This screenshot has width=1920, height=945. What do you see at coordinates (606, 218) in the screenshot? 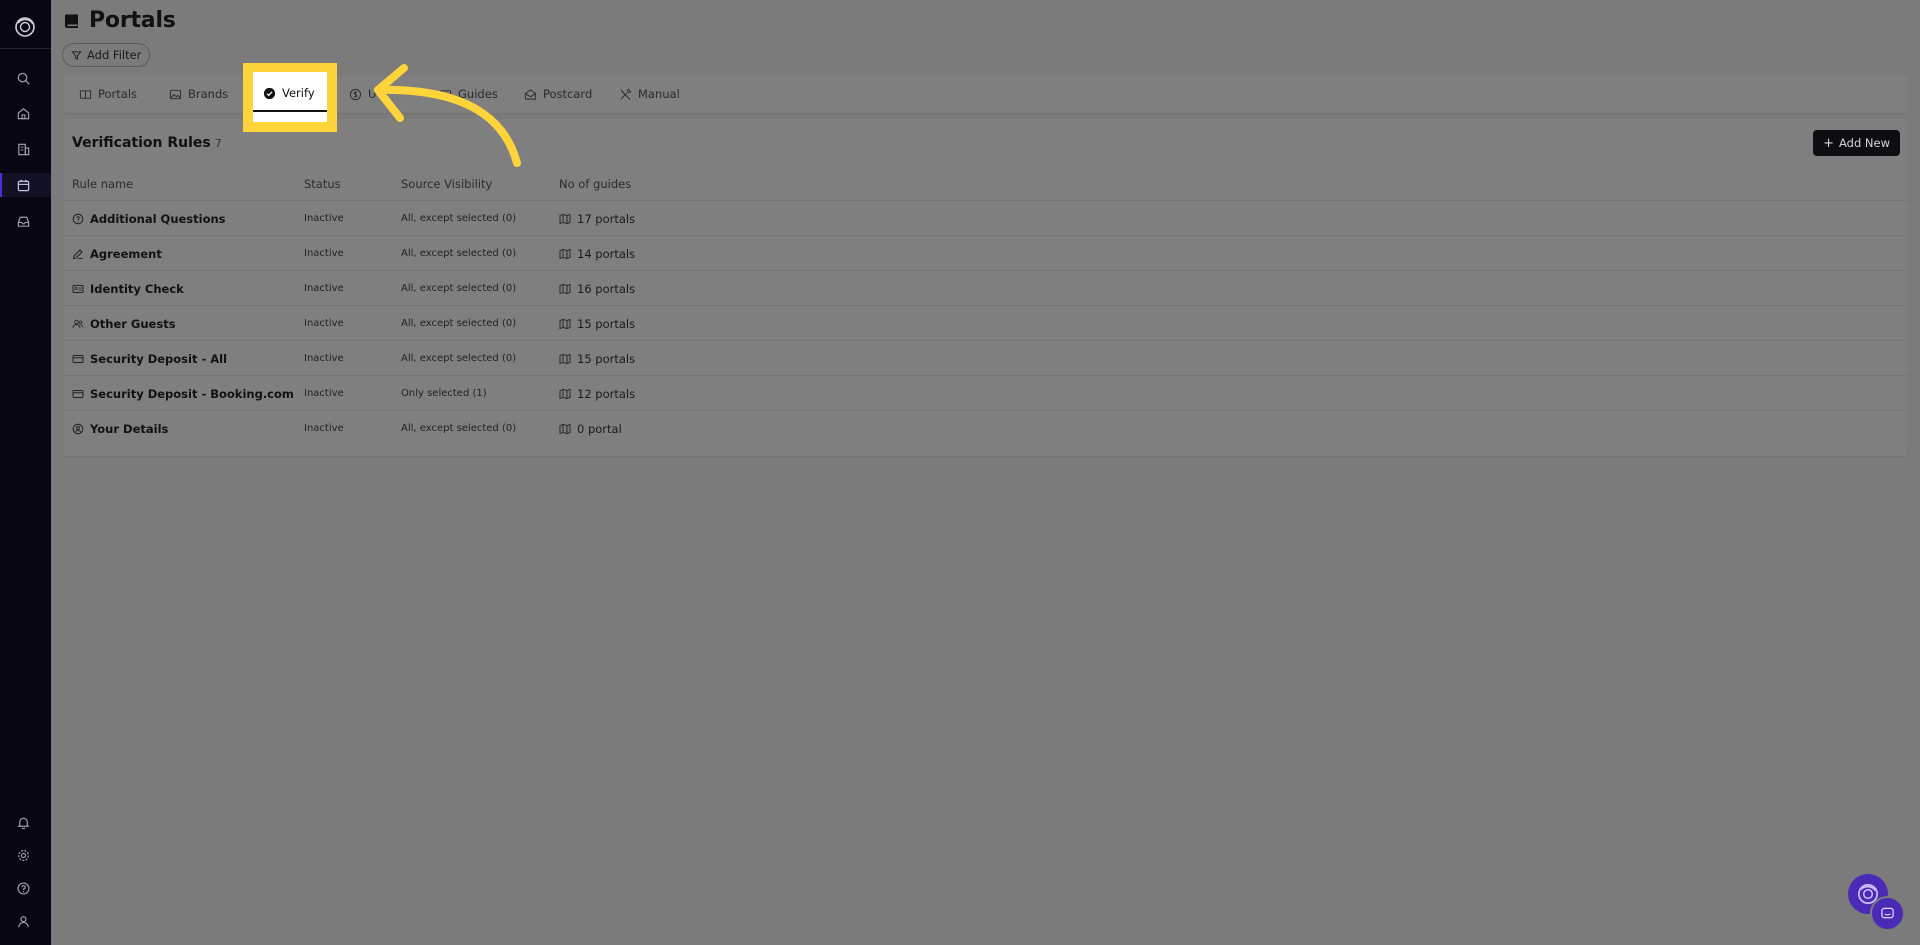
I see `rule-guides-label: 17 portals` at bounding box center [606, 218].